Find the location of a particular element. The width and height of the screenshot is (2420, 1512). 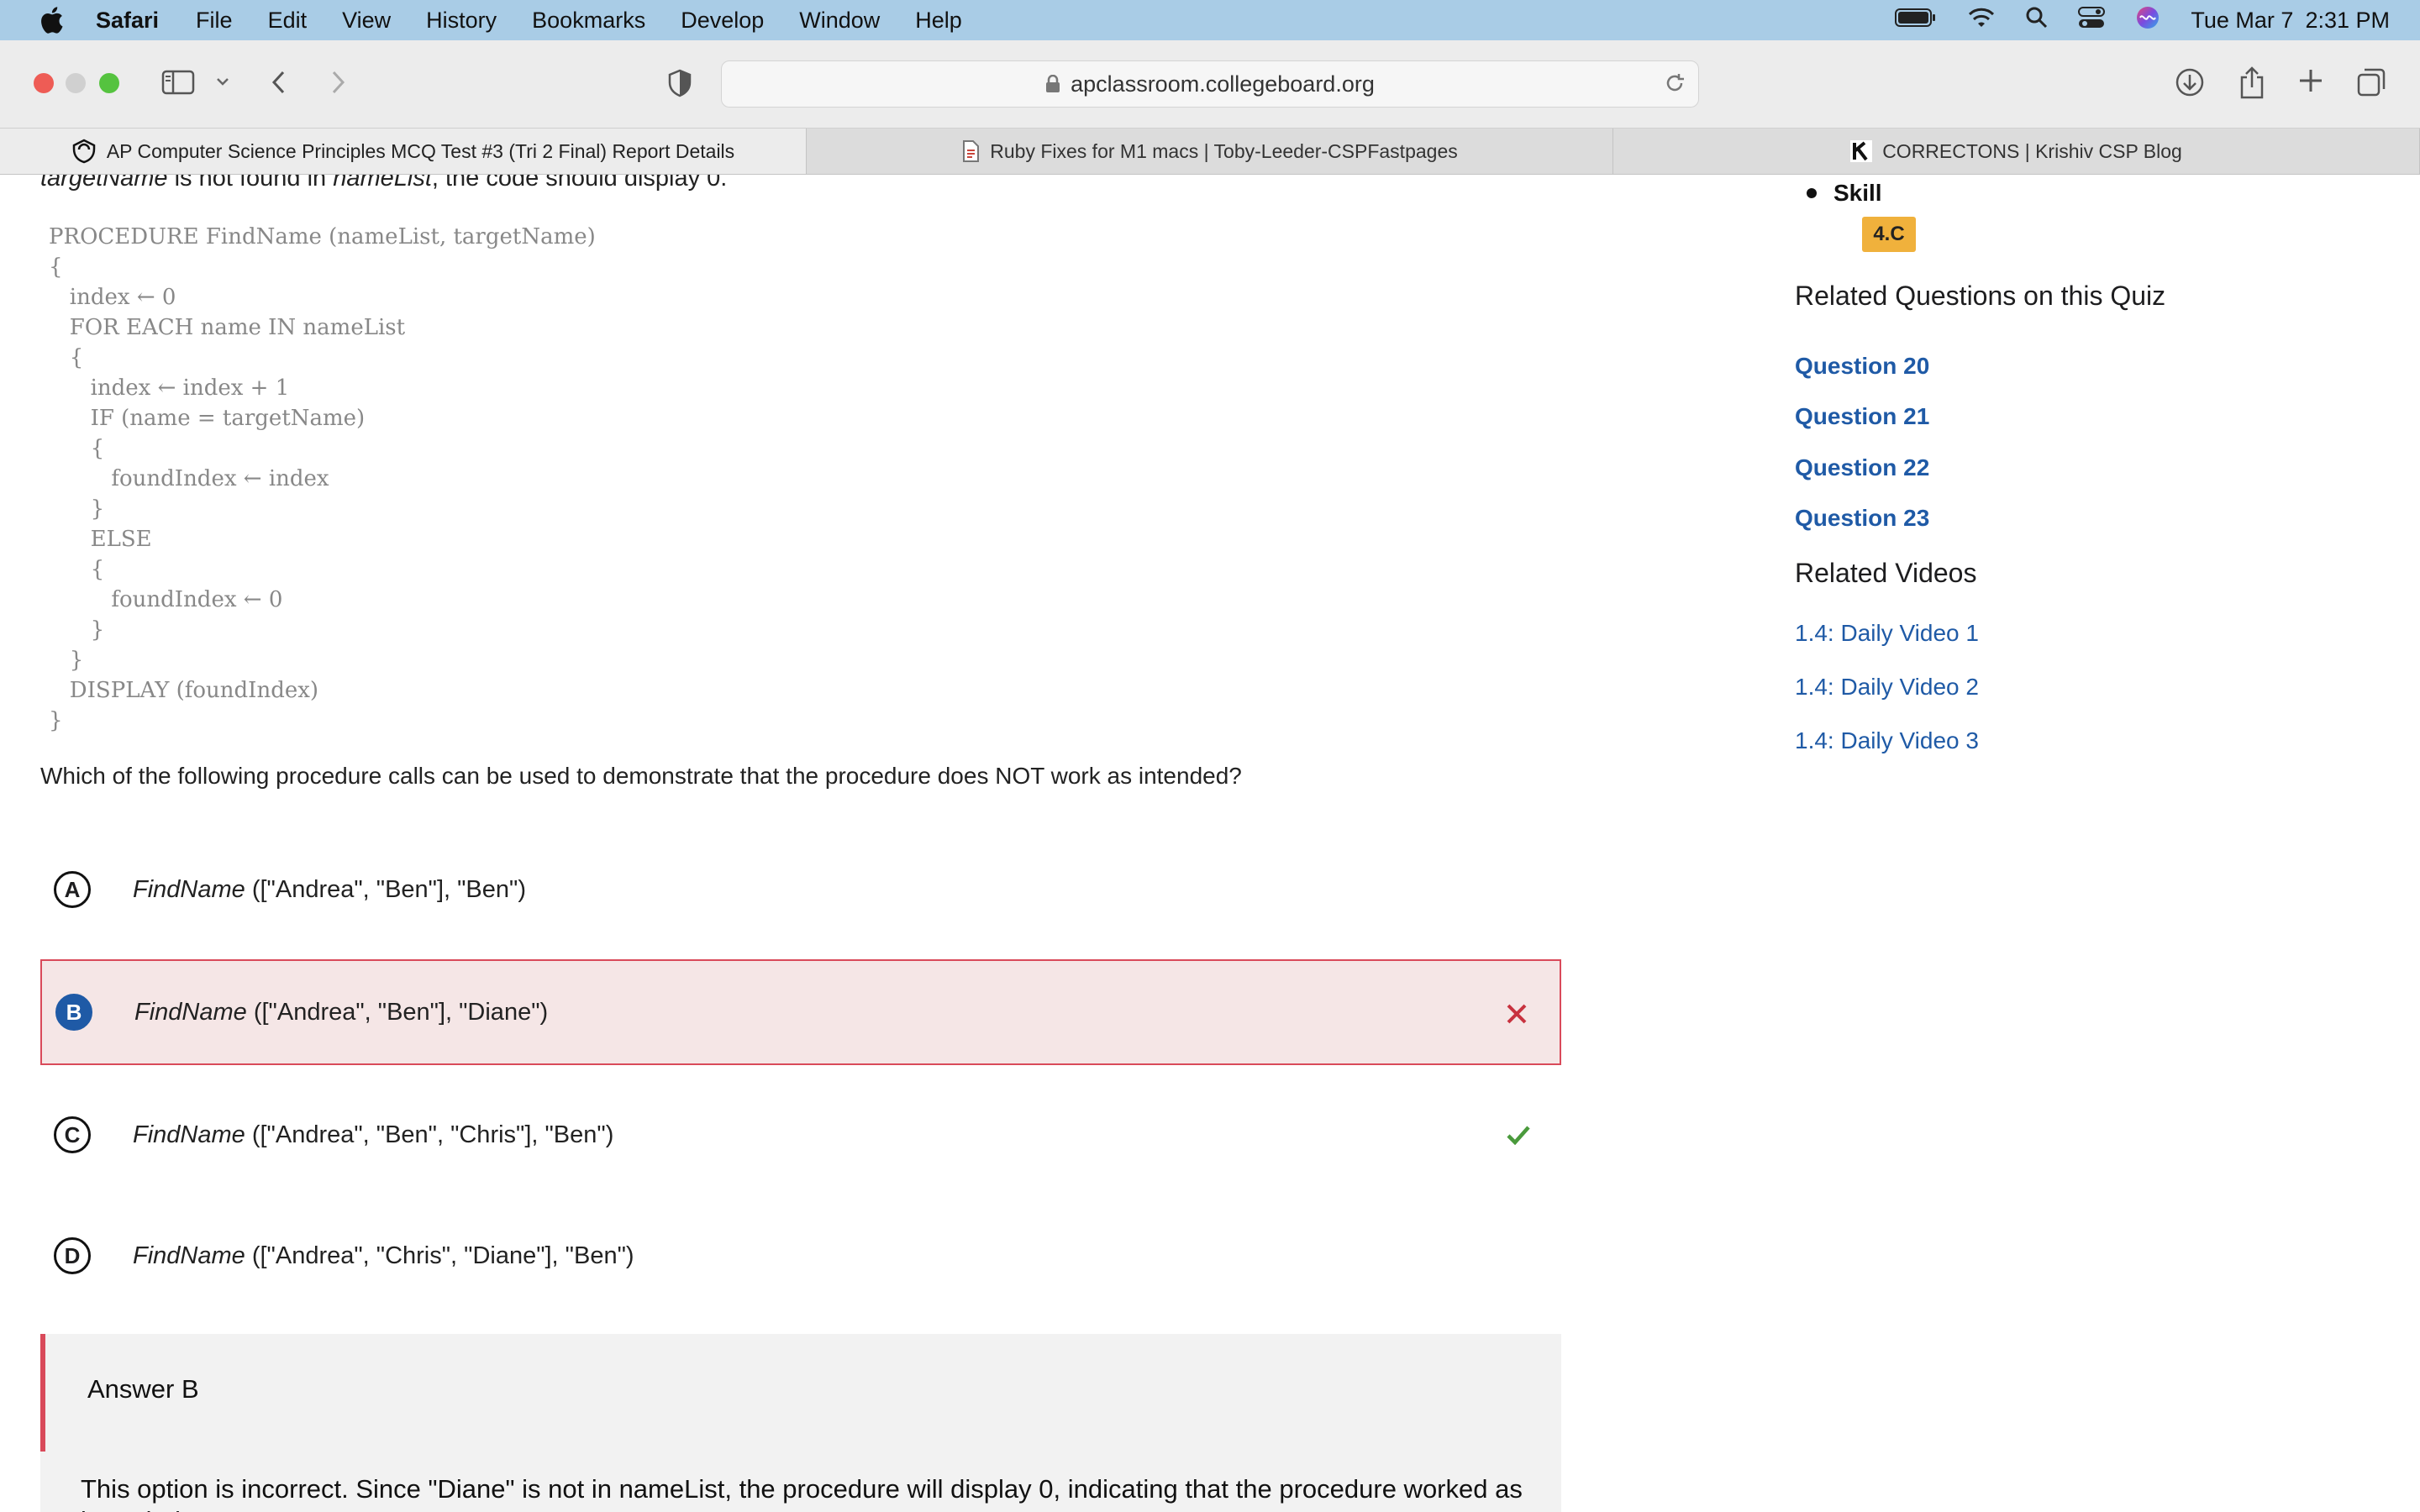

related-video-link: 1.4: Daily Video 1 is located at coordinates (1887, 633).